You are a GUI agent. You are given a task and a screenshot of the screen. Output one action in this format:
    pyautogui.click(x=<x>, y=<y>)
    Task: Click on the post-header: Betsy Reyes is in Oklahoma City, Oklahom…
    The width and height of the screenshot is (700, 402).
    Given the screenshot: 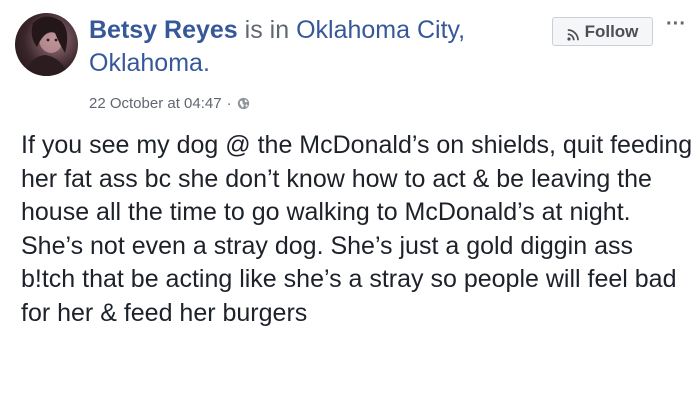 What is the action you would take?
    pyautogui.click(x=309, y=47)
    